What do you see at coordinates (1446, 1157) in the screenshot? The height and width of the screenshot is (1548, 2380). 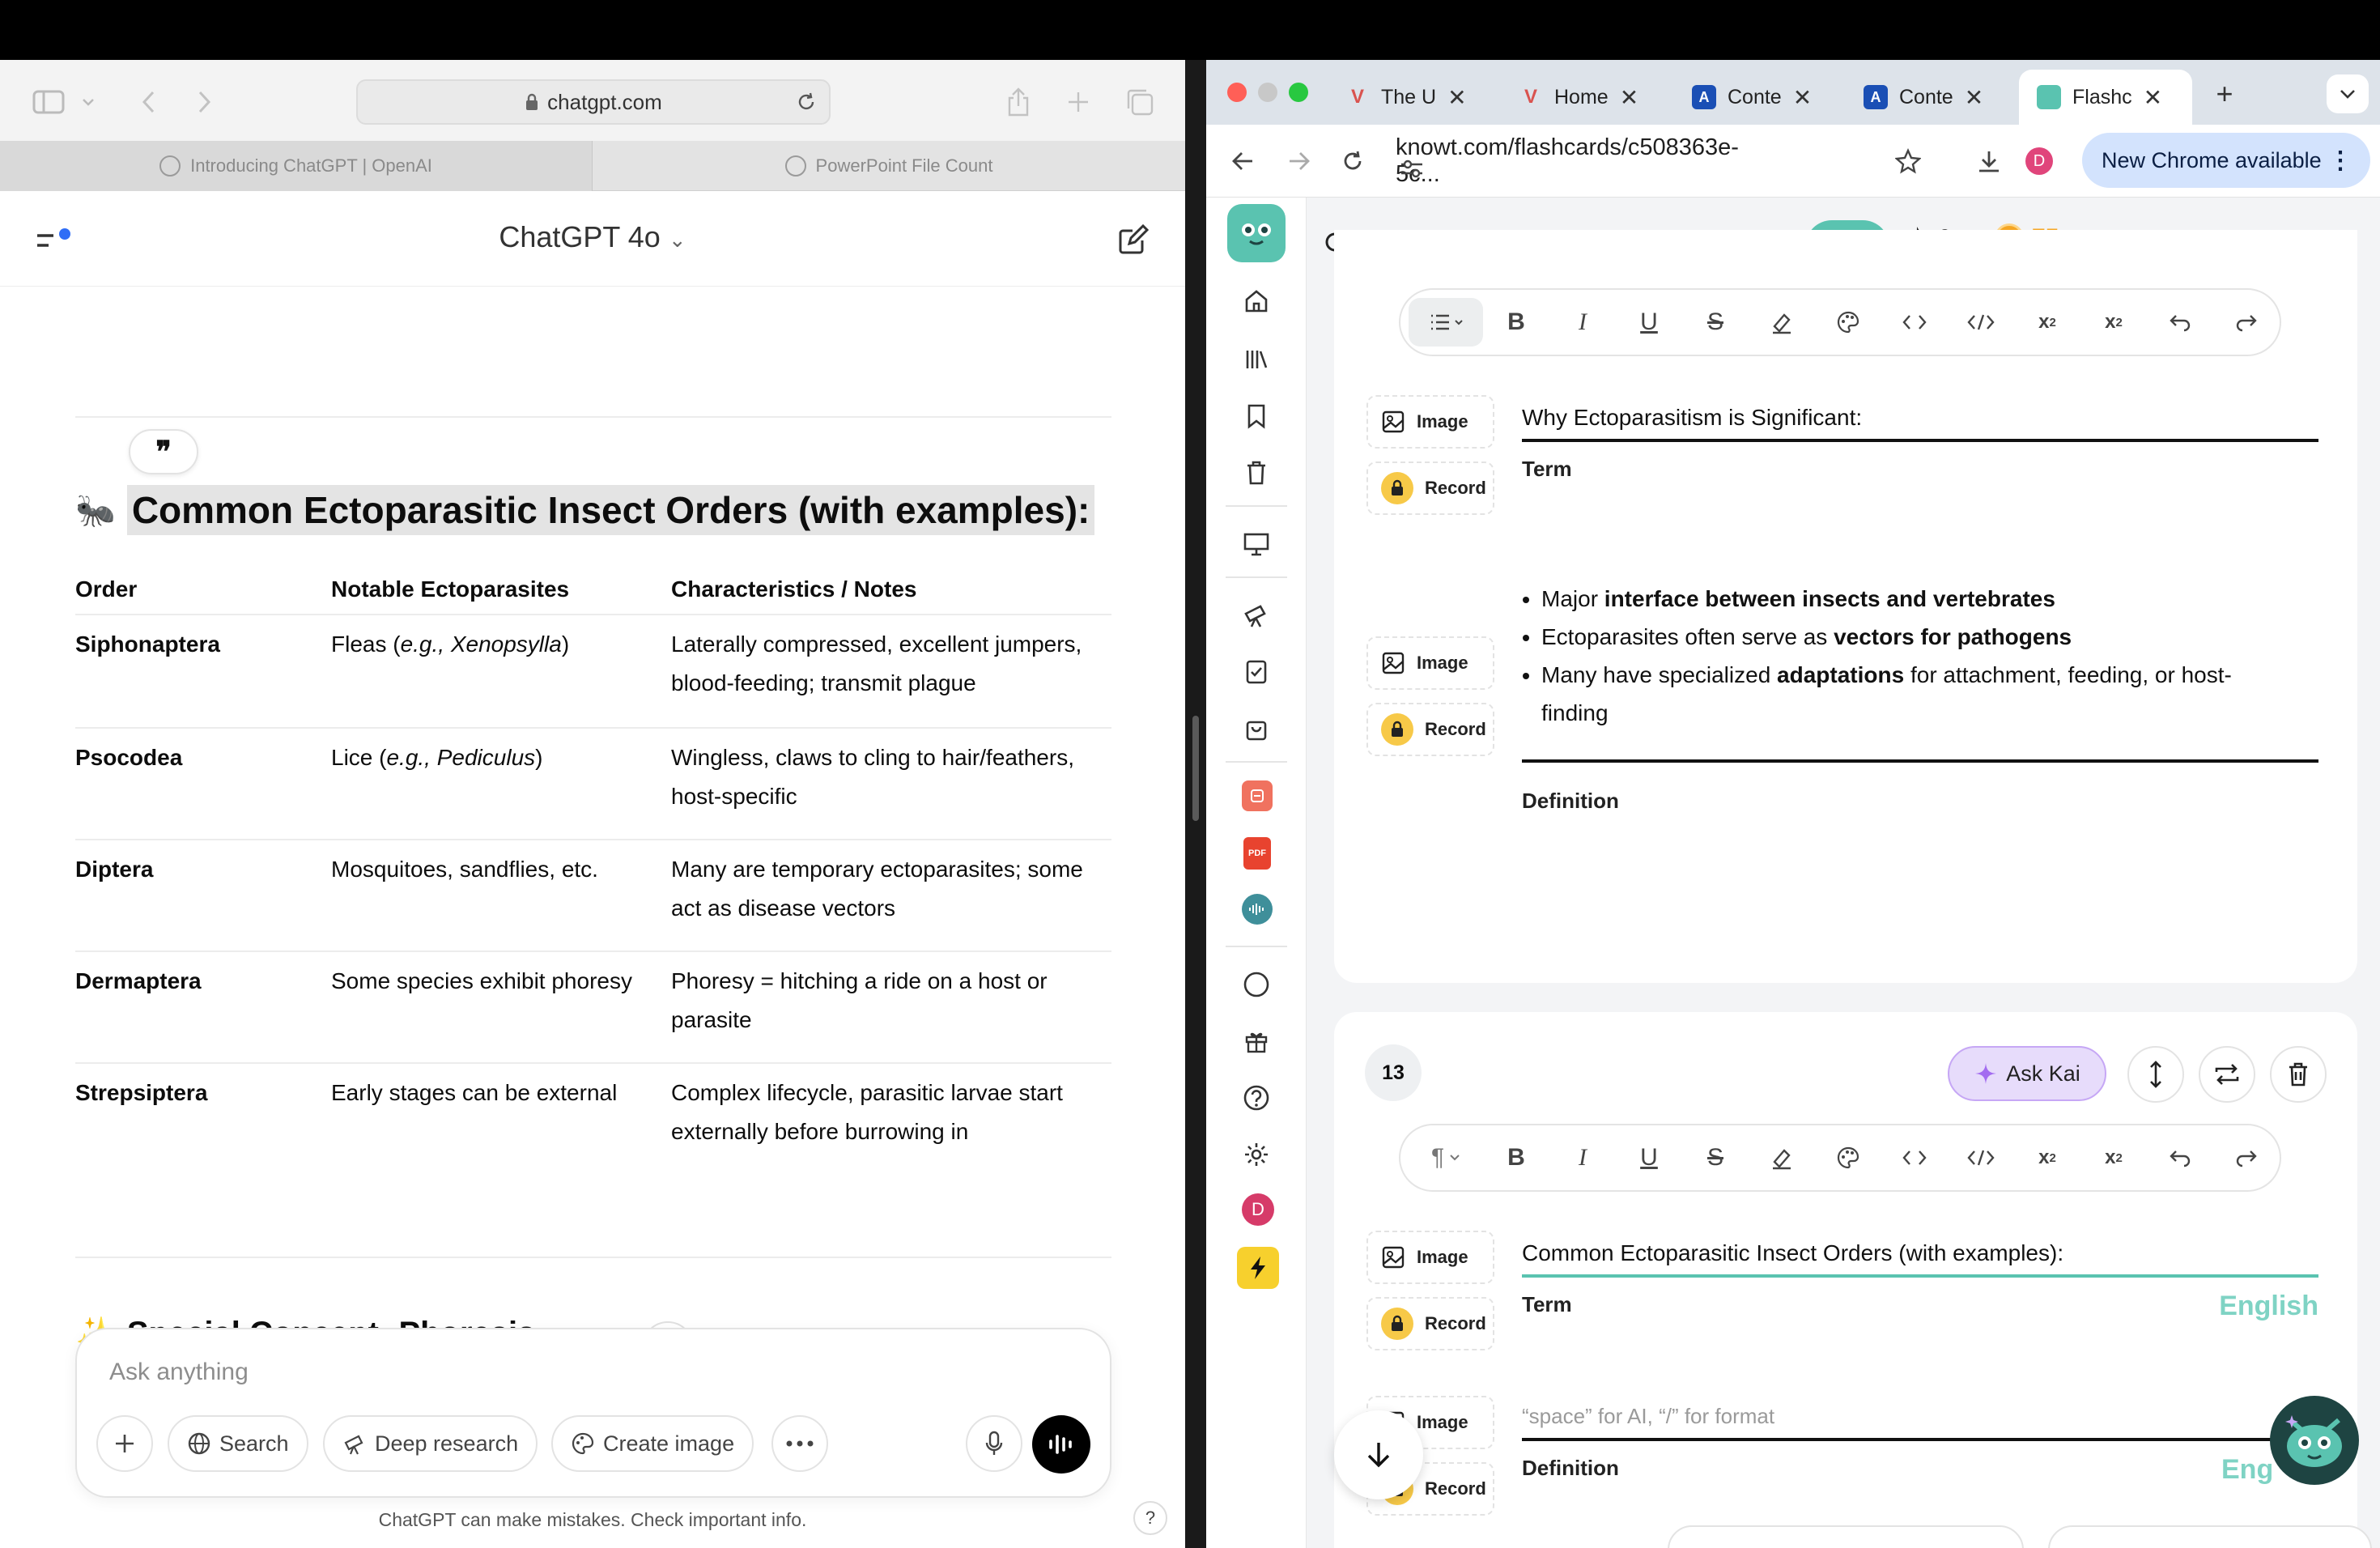 I see `paragraph-format-icon: ¶` at bounding box center [1446, 1157].